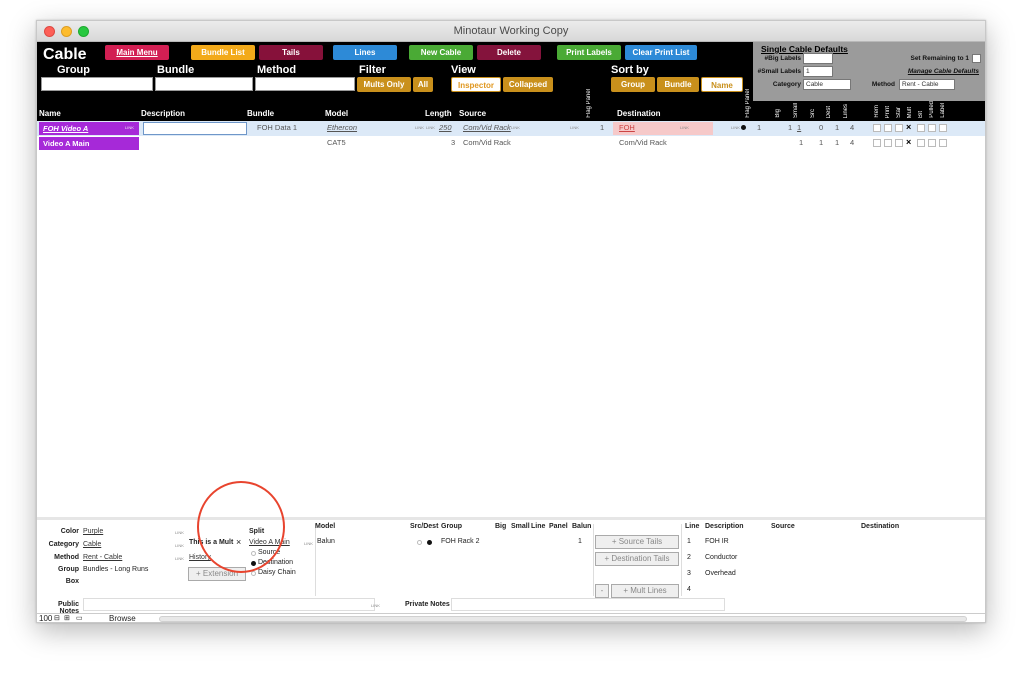 Image resolution: width=1024 pixels, height=676 pixels. Describe the element at coordinates (423, 84) in the screenshot. I see `all-button: All` at that location.